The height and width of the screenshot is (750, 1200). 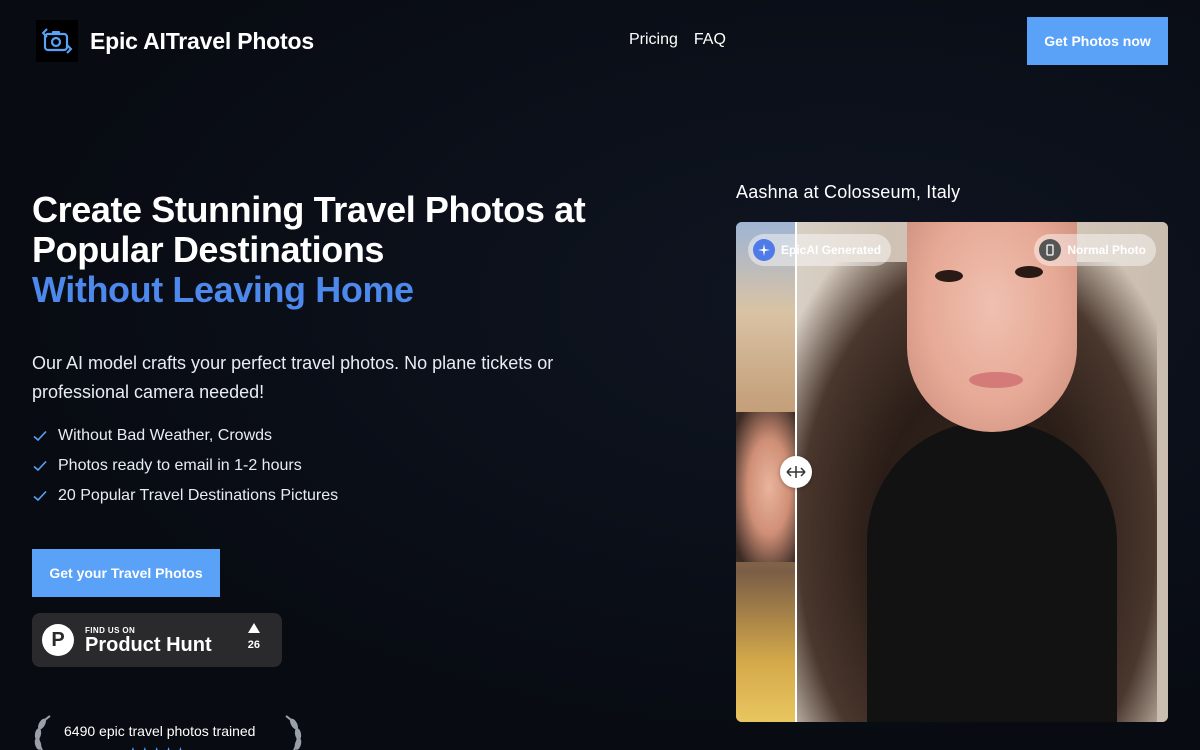 I want to click on ai-photo-face, so click(x=766, y=487).